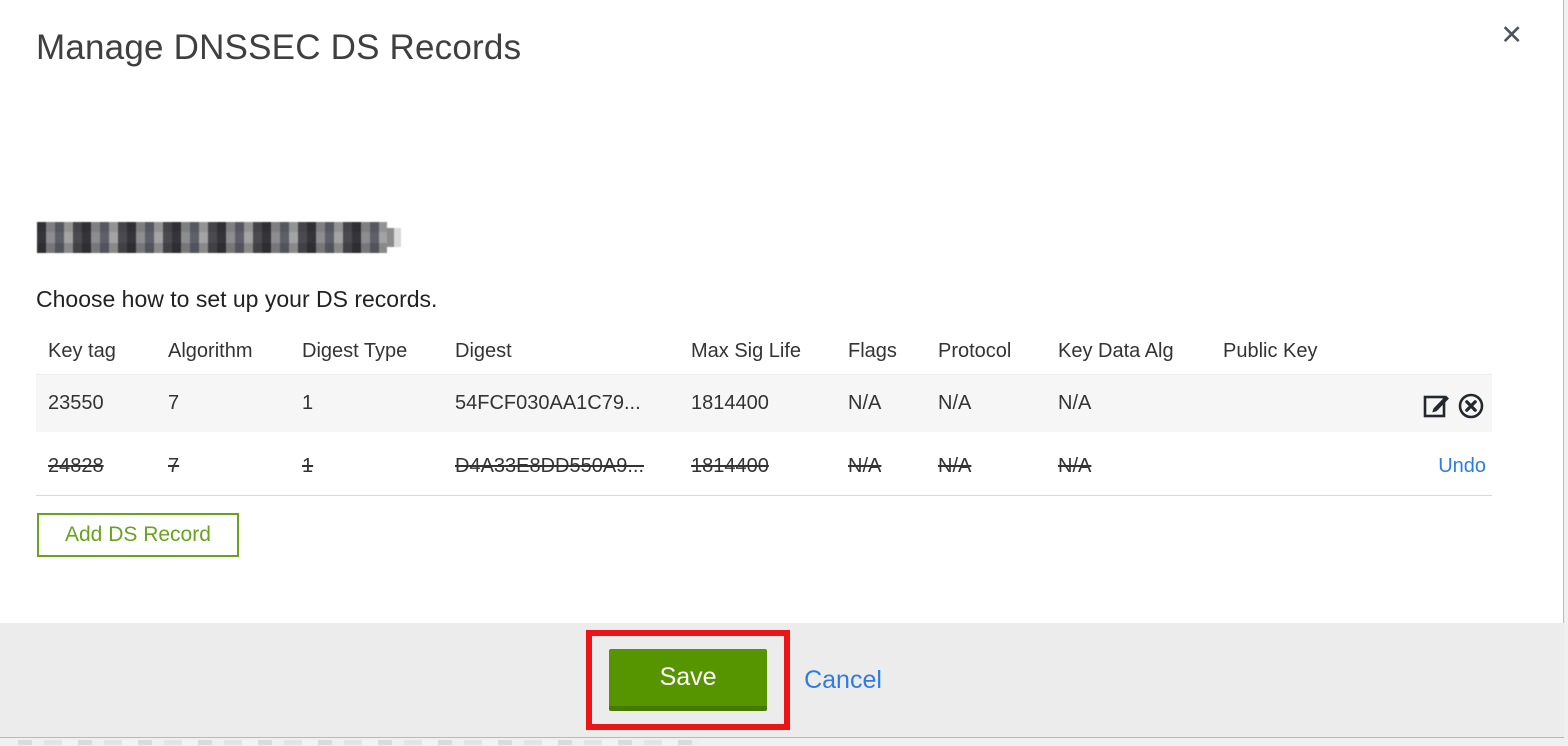  What do you see at coordinates (210, 350) in the screenshot?
I see `col-header-algorithm: Algorithm` at bounding box center [210, 350].